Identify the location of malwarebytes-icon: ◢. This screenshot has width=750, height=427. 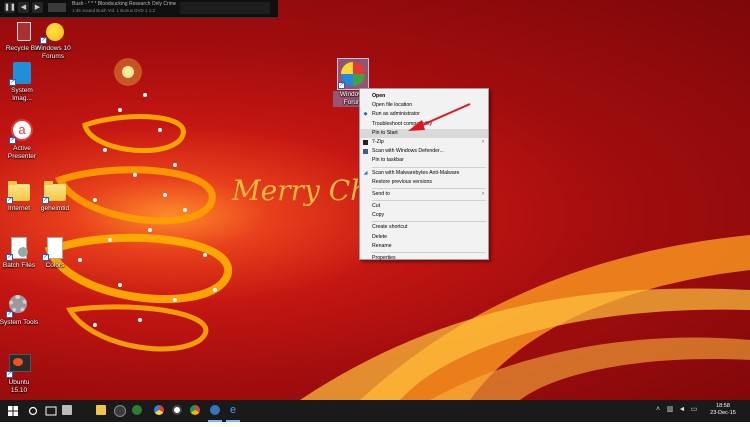
(365, 172).